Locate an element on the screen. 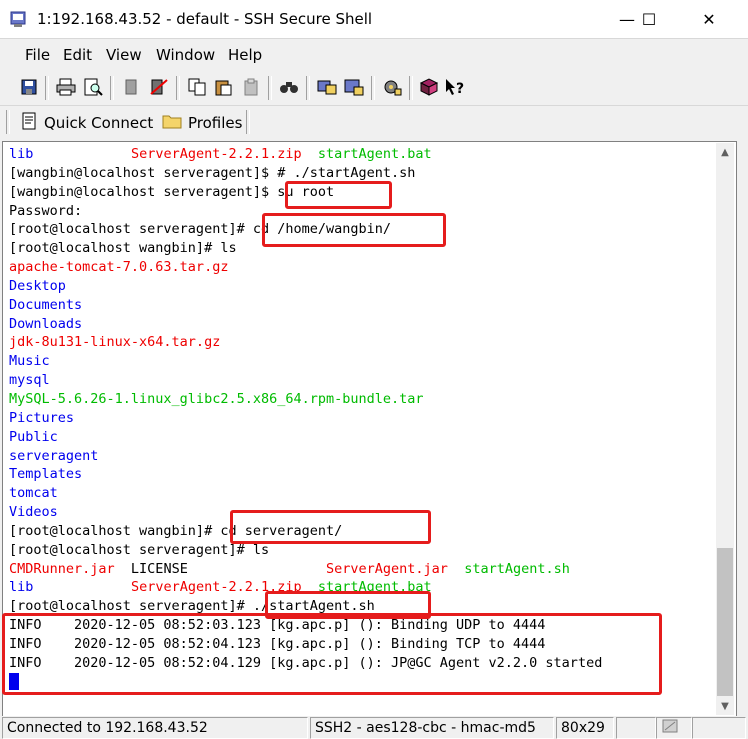  terminal-text: Videos is located at coordinates (33, 512).